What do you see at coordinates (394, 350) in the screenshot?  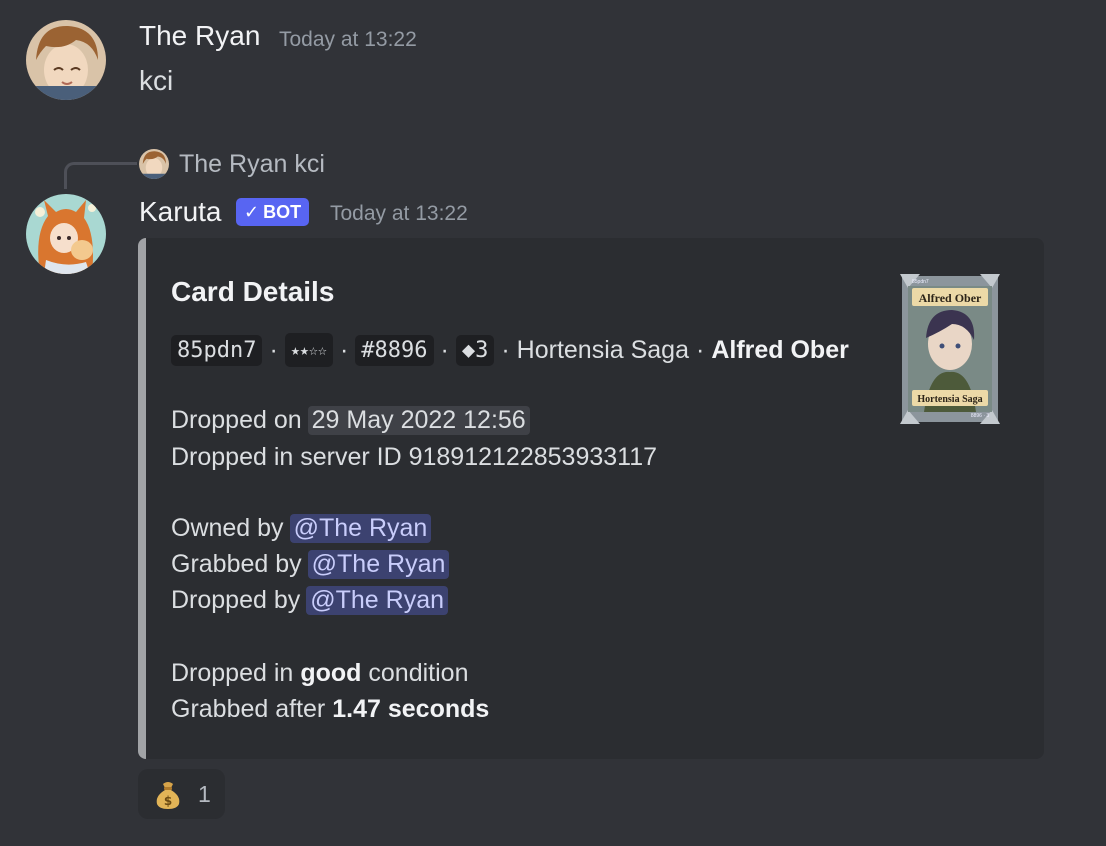 I see `card-print-number: #8896` at bounding box center [394, 350].